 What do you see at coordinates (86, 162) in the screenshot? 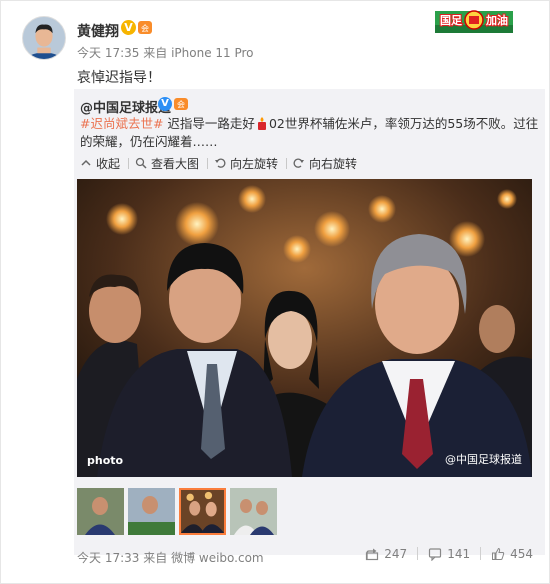
I see `collapse-icon` at bounding box center [86, 162].